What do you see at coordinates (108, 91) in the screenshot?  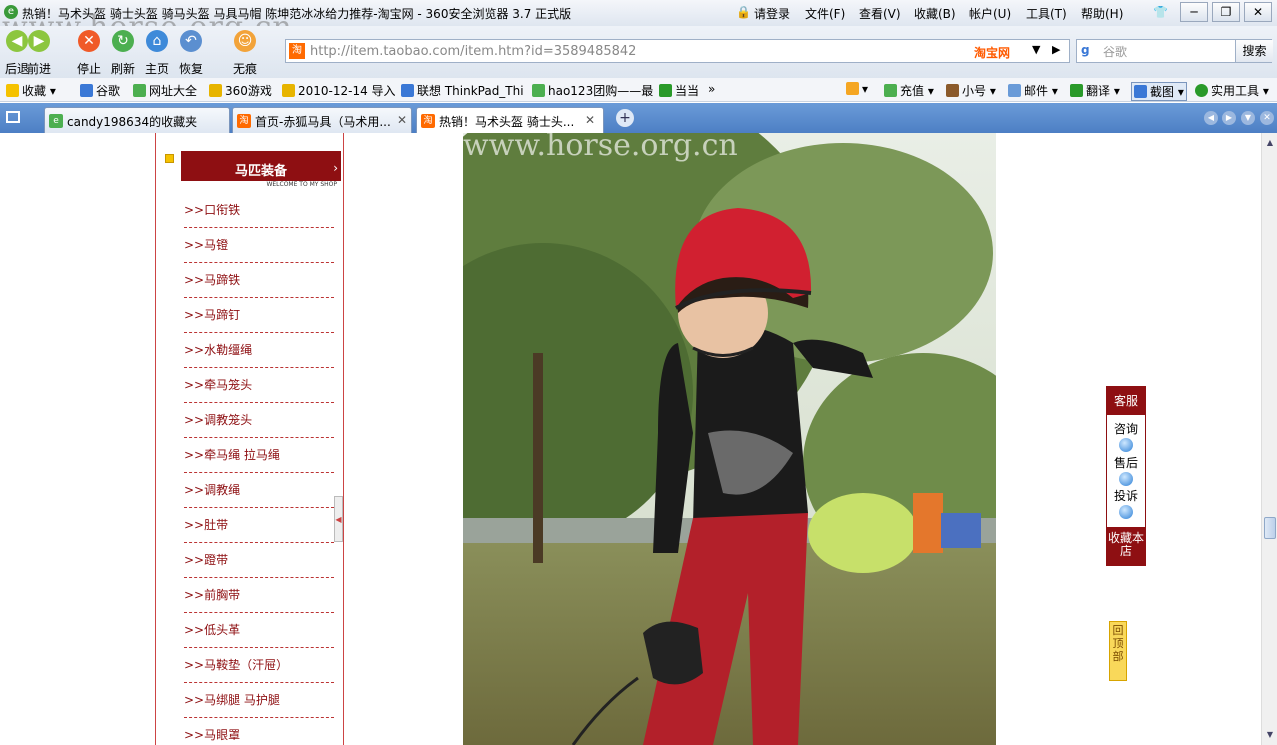 I see `bookmark-label: 谷歌` at bounding box center [108, 91].